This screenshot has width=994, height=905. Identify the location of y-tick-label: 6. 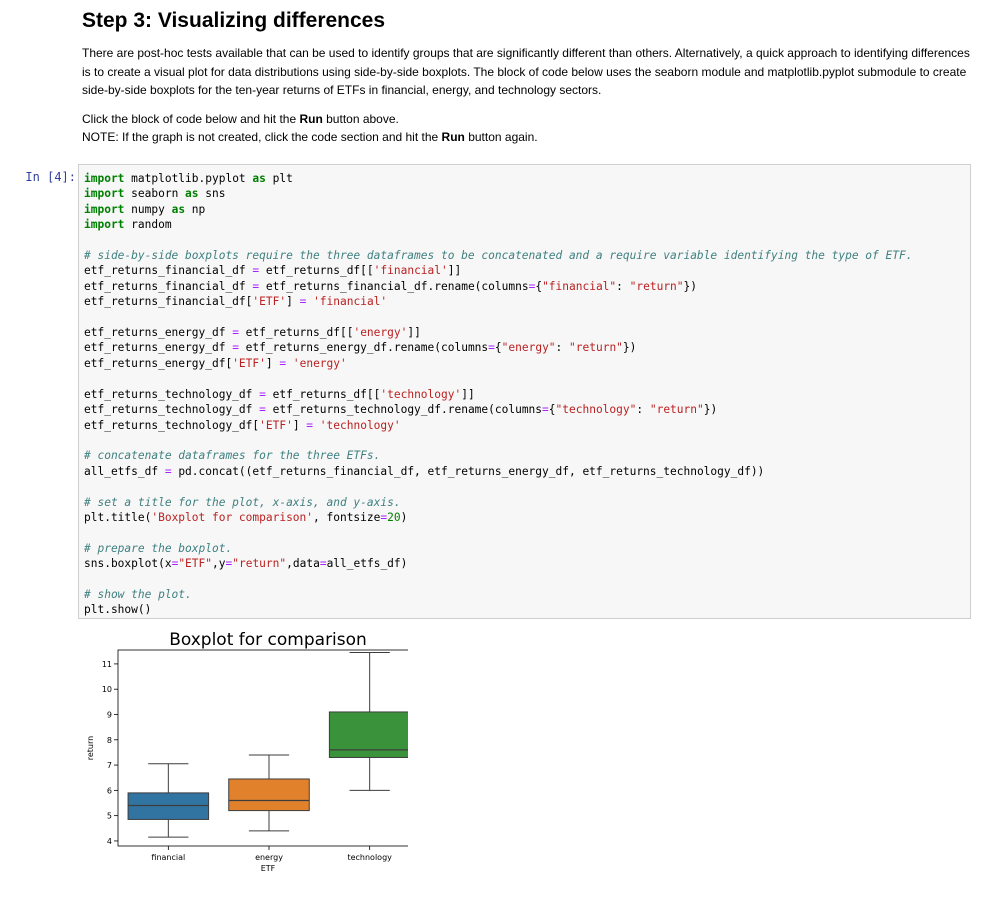
(109, 790).